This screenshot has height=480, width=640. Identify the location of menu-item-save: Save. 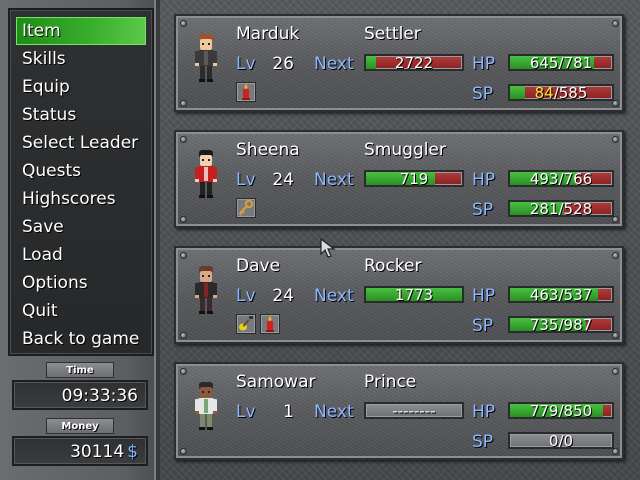
(81, 227).